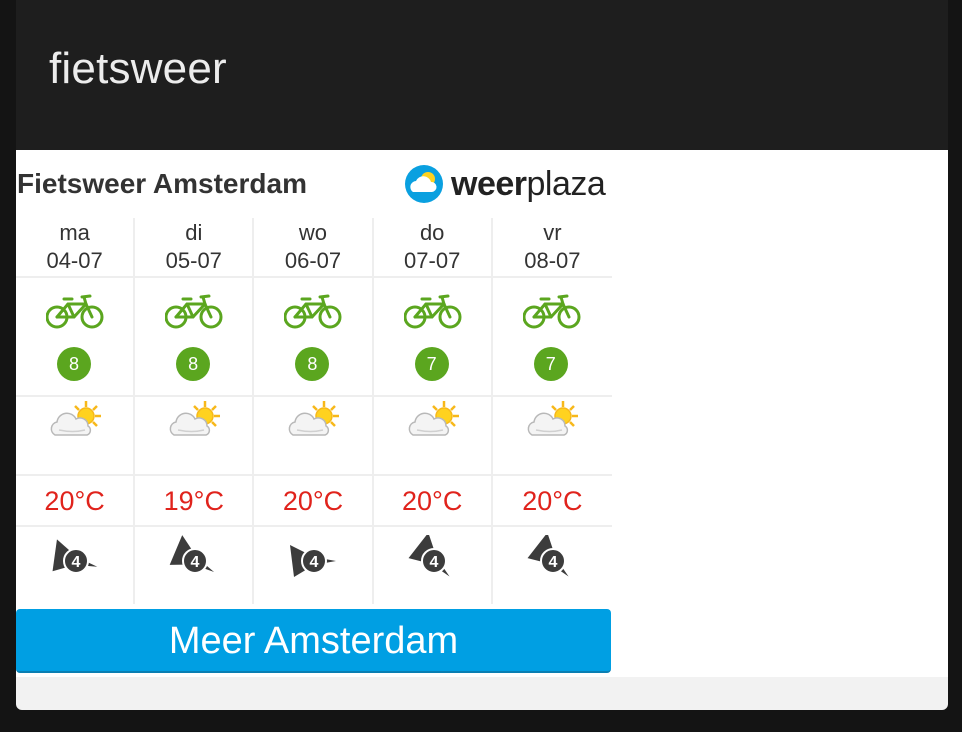 The width and height of the screenshot is (962, 732). I want to click on day-column: do 07-07 7 20°C 4, so click(433, 411).